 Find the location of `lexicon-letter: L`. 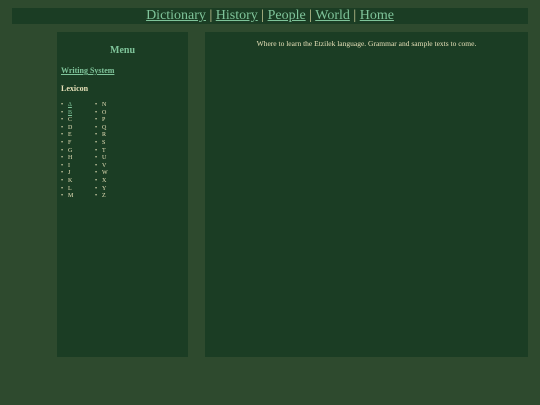

lexicon-letter: L is located at coordinates (70, 188).